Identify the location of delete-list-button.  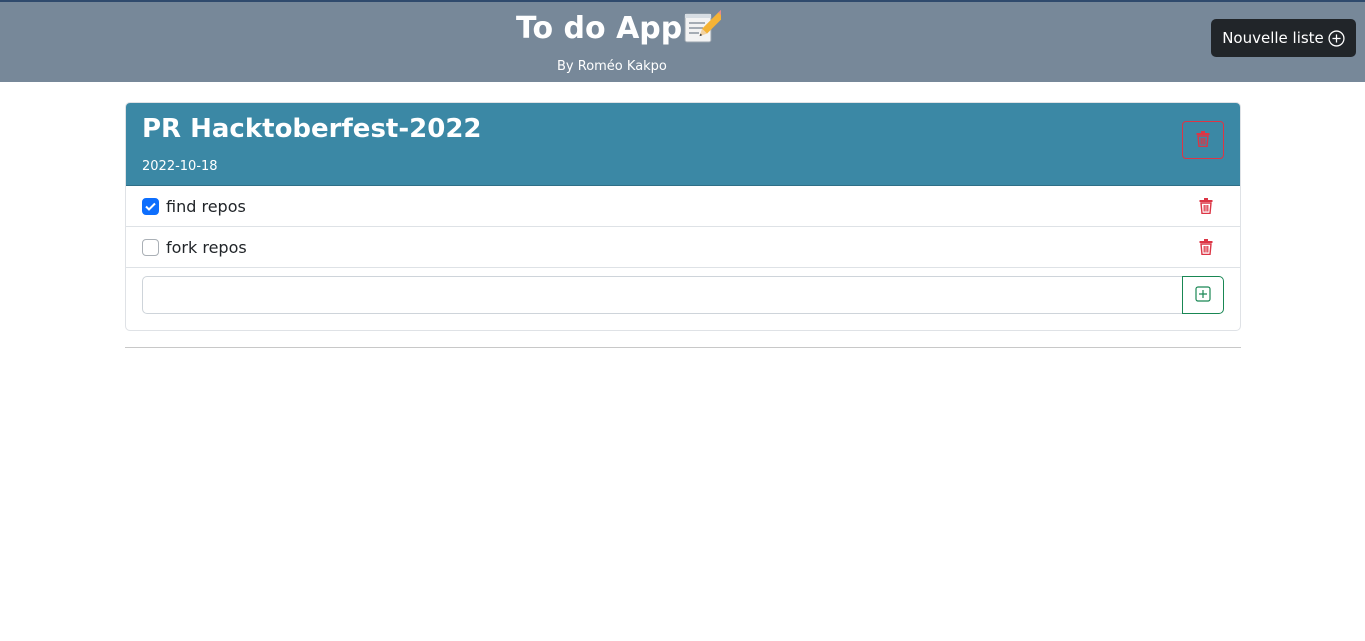
(1203, 140).